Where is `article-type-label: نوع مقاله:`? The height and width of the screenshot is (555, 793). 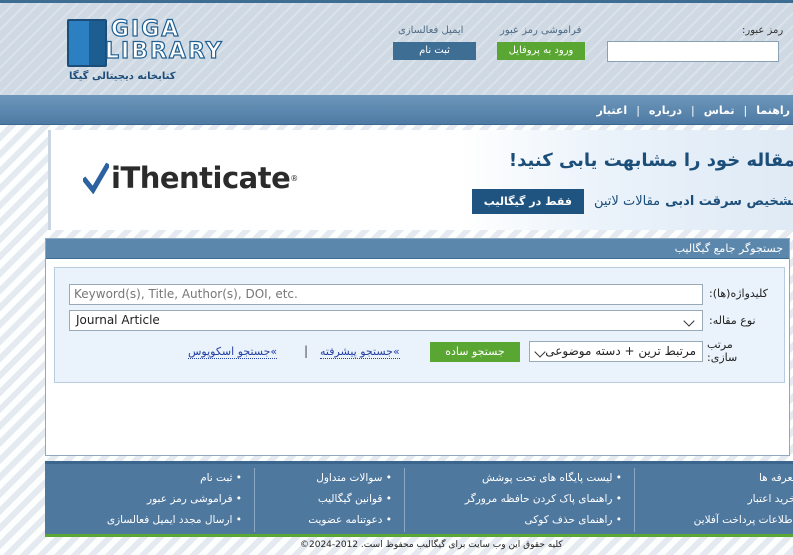 article-type-label: نوع مقاله: is located at coordinates (732, 320).